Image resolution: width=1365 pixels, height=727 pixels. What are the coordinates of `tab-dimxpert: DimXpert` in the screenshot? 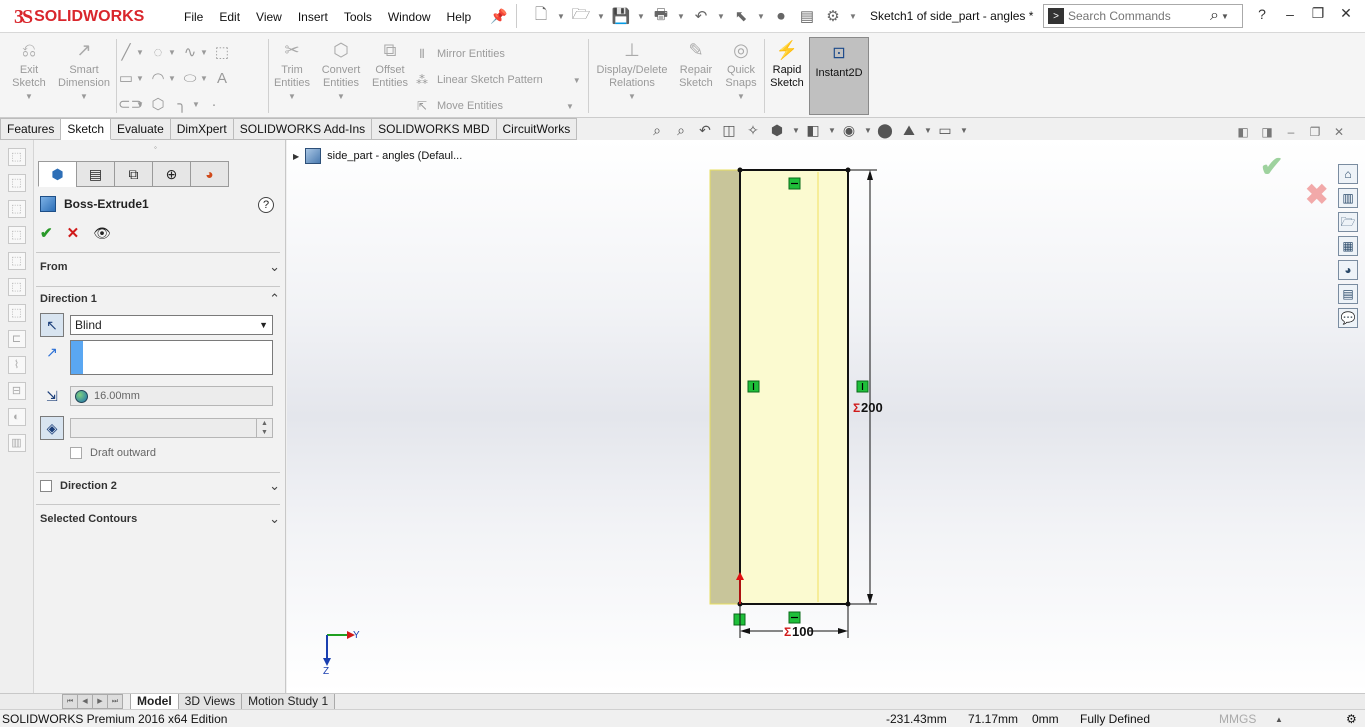 It's located at (202, 129).